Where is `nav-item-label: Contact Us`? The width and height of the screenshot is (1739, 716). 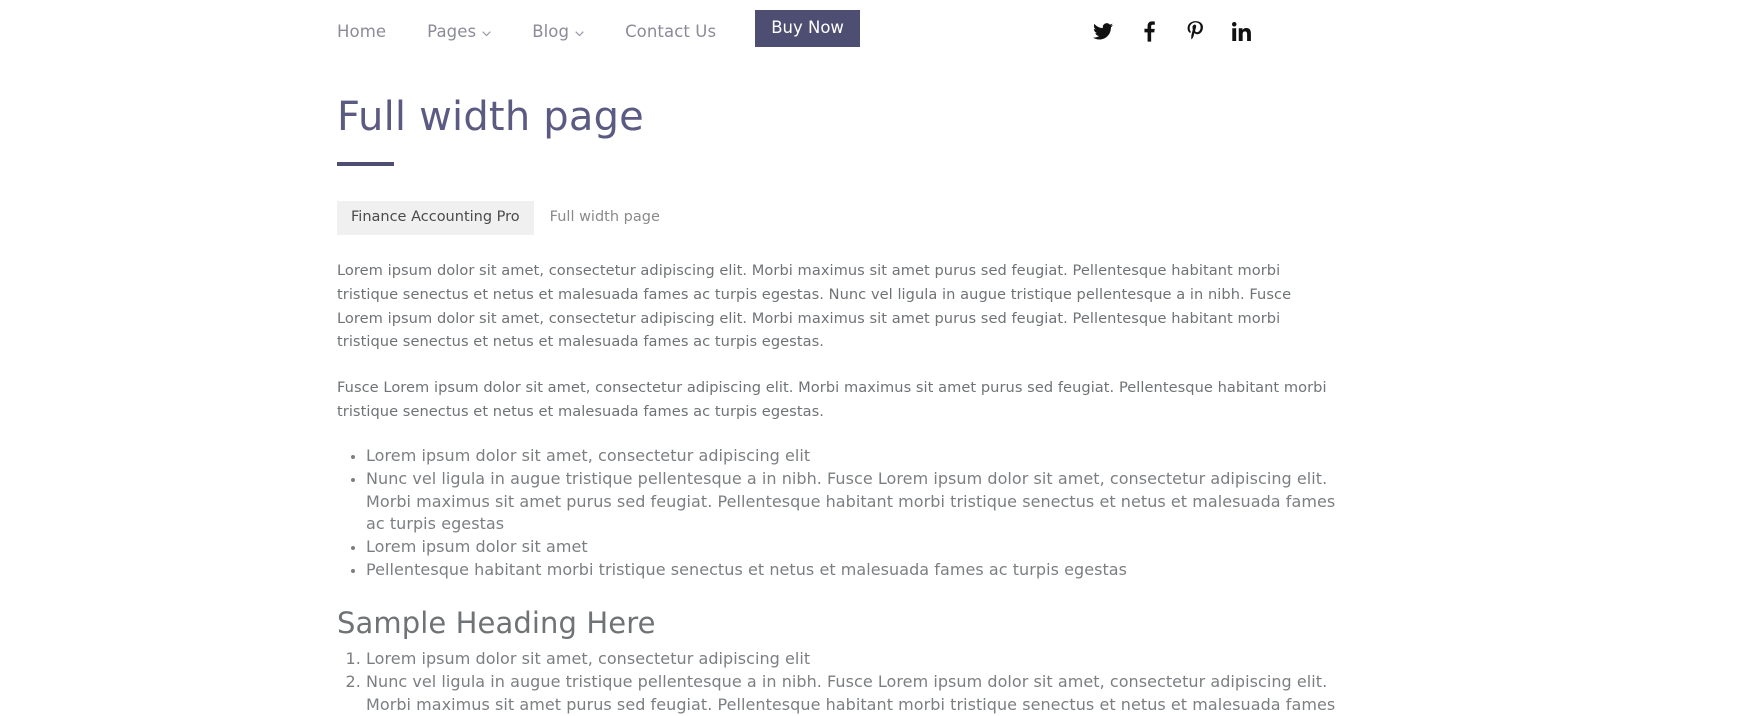
nav-item-label: Contact Us is located at coordinates (671, 32).